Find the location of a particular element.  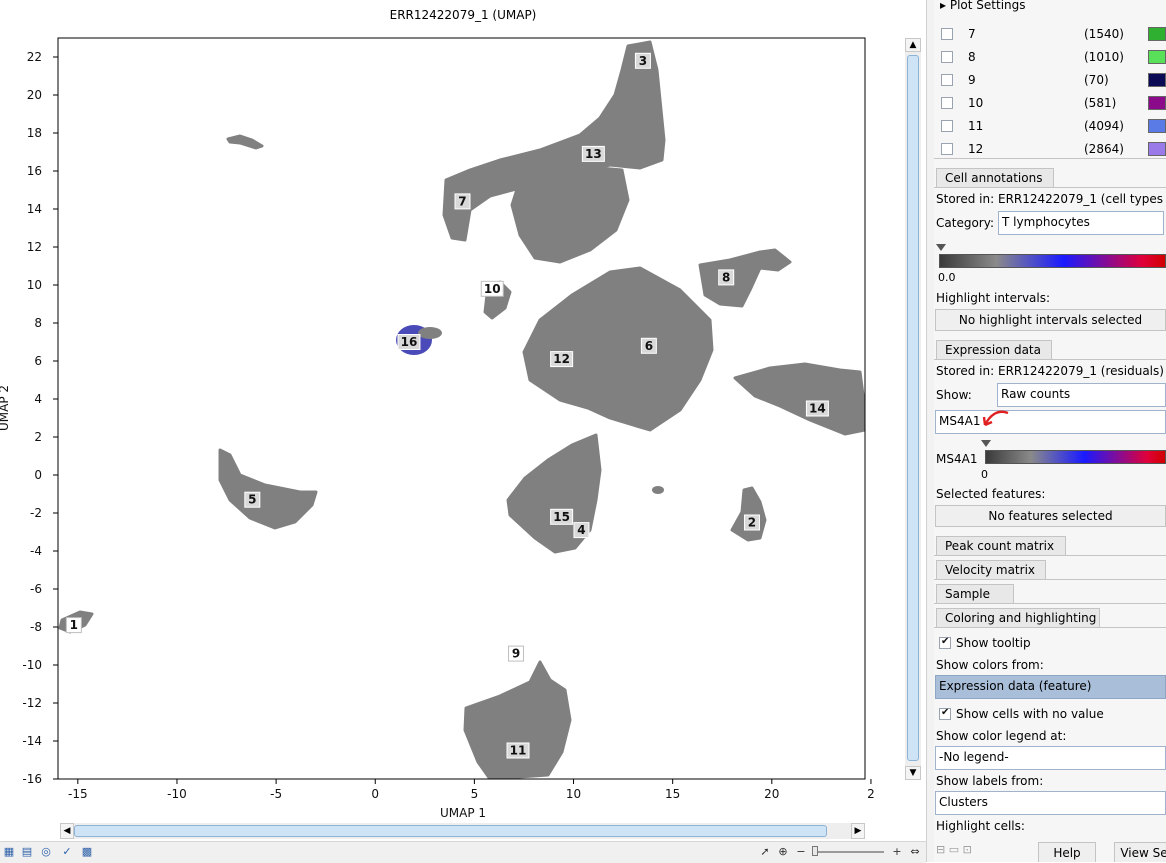

cluster-label: 10 is located at coordinates (492, 289).